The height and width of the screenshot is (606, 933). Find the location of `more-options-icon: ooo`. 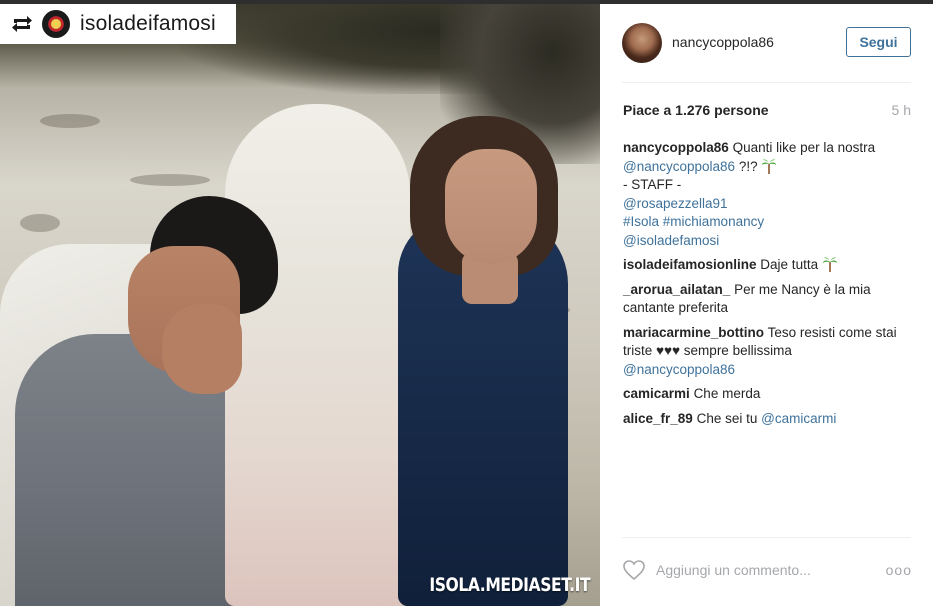

more-options-icon: ooo is located at coordinates (899, 570).